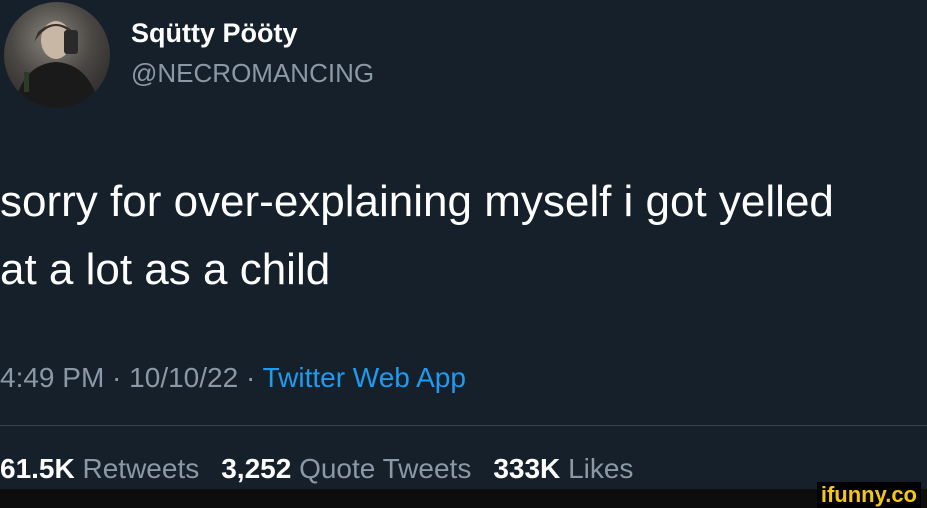 Image resolution: width=927 pixels, height=508 pixels. Describe the element at coordinates (214, 33) in the screenshot. I see `display-name: Sqütty Pööty` at that location.